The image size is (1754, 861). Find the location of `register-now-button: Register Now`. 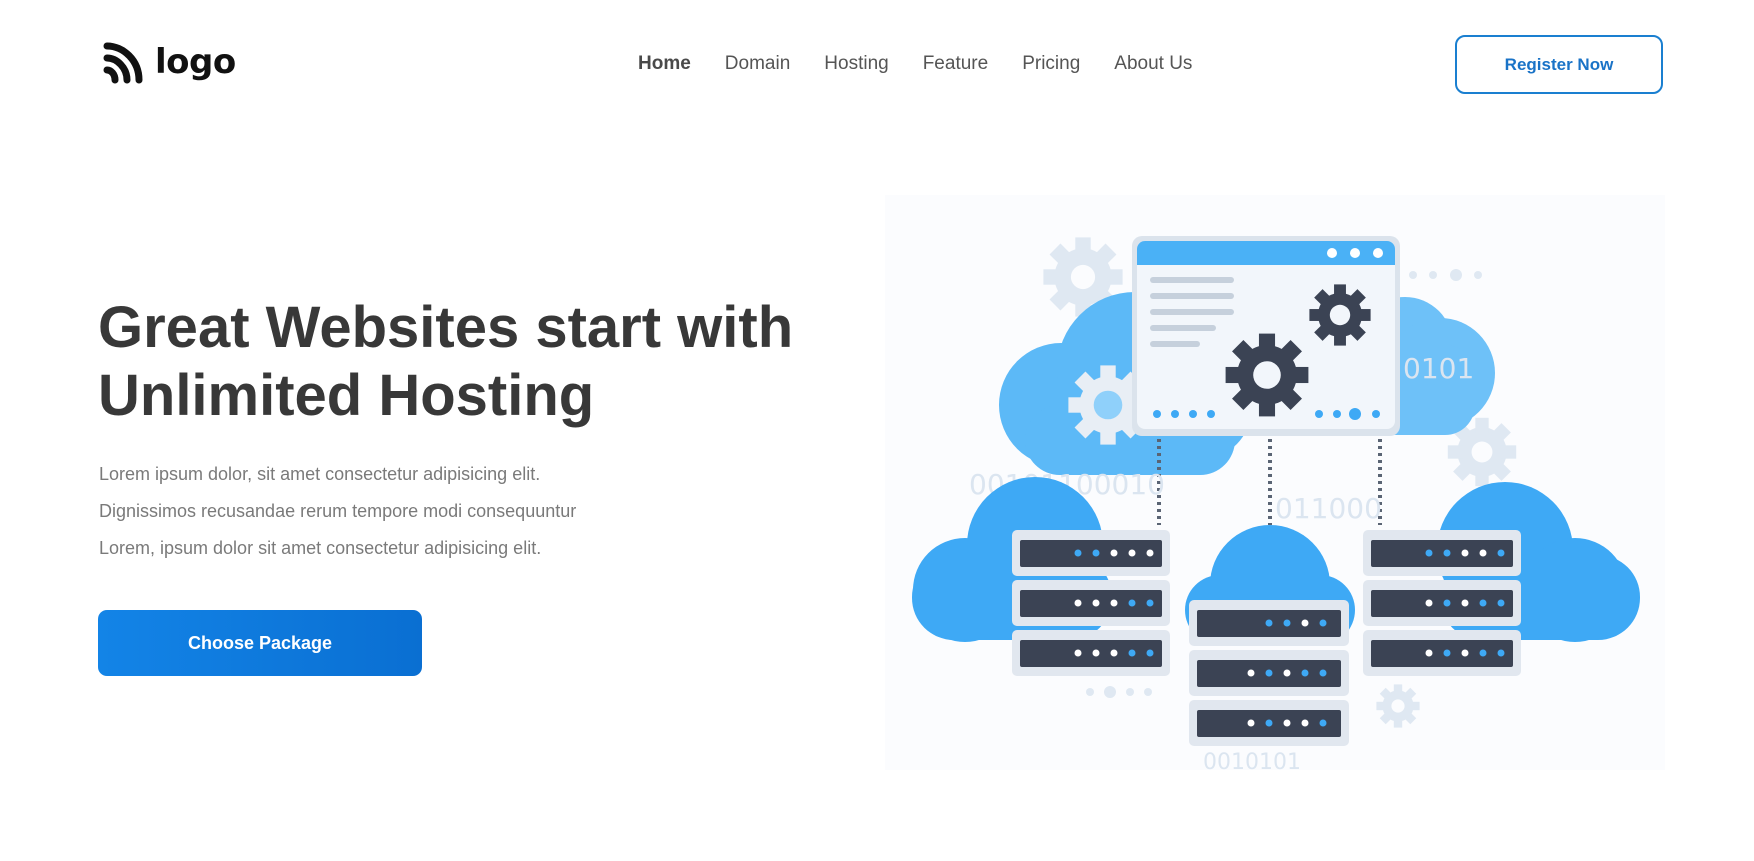

register-now-button: Register Now is located at coordinates (1559, 64).